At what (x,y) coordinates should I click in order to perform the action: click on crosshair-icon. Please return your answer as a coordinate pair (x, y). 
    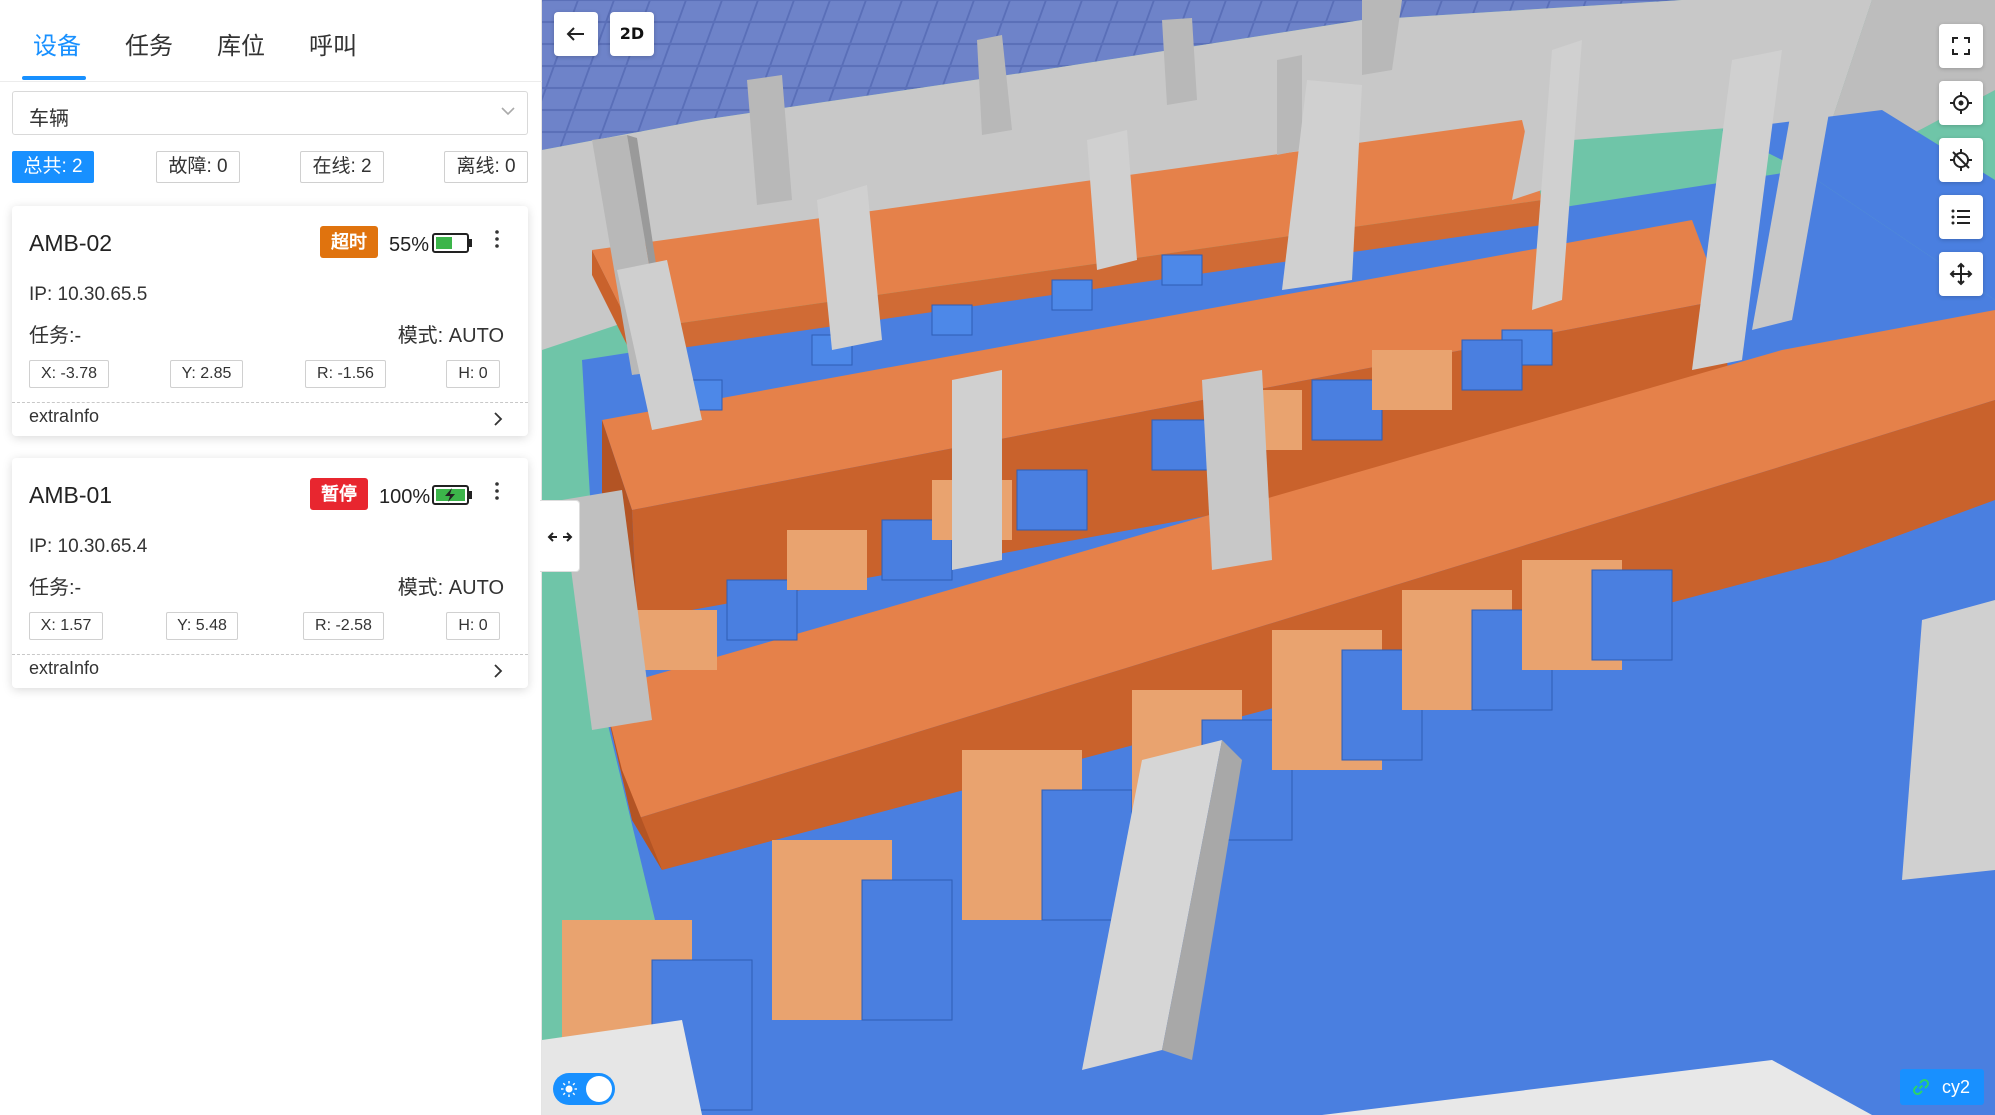
    Looking at the image, I should click on (1961, 103).